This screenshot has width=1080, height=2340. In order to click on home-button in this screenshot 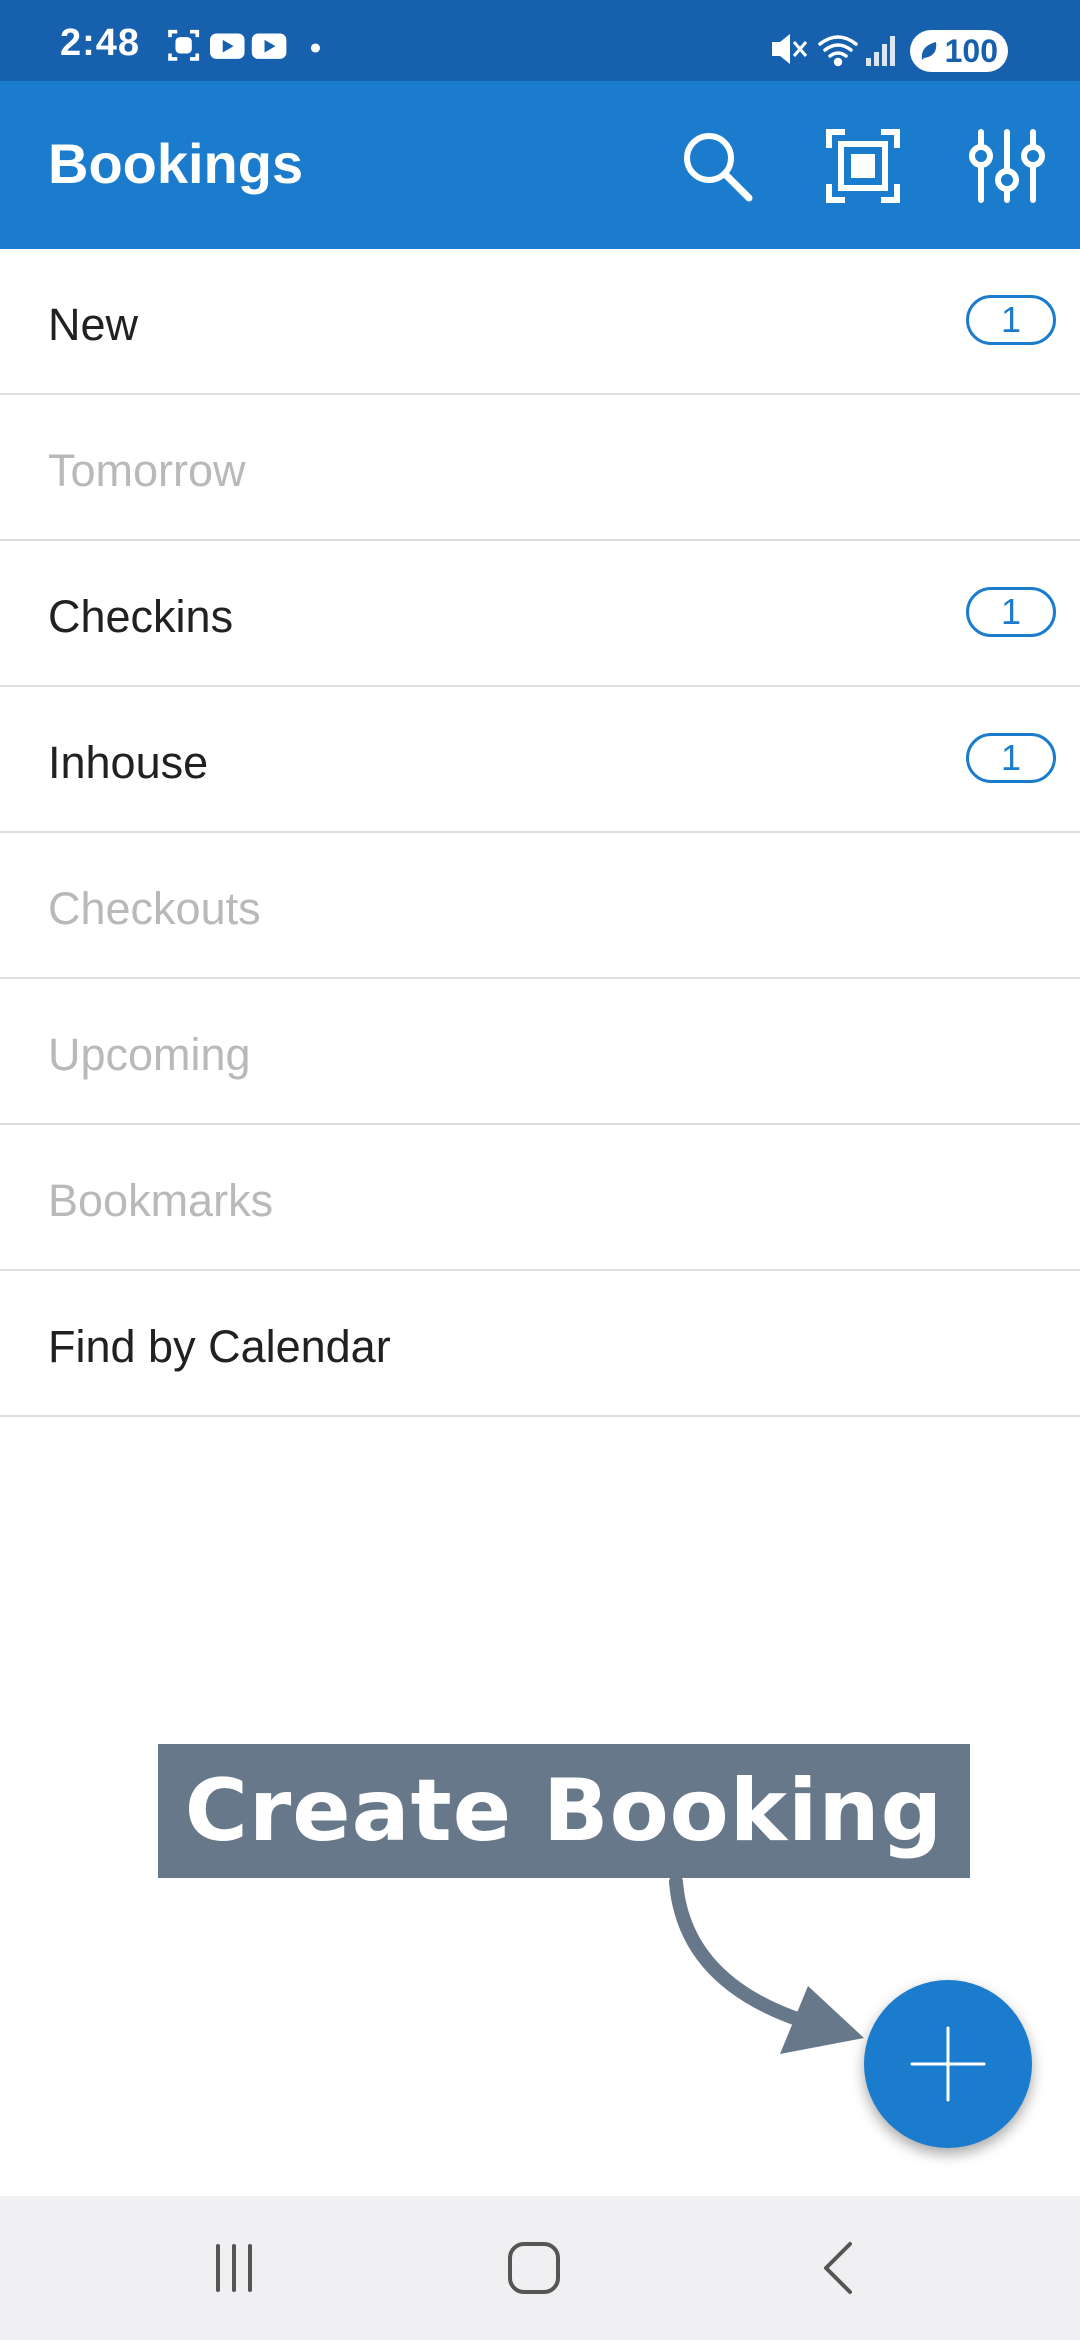, I will do `click(534, 2268)`.